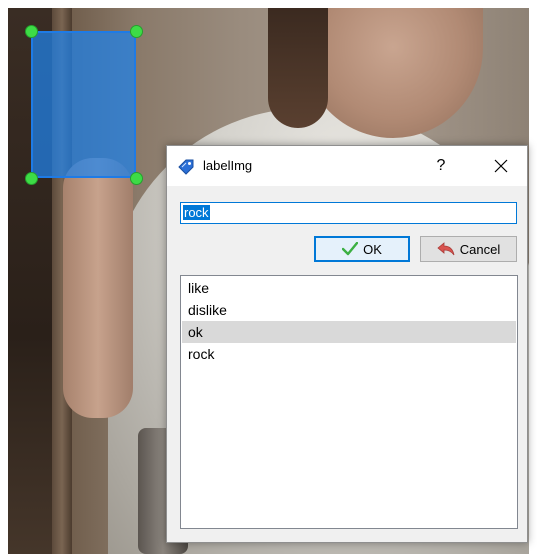  I want to click on list-item-ok: ok, so click(349, 332).